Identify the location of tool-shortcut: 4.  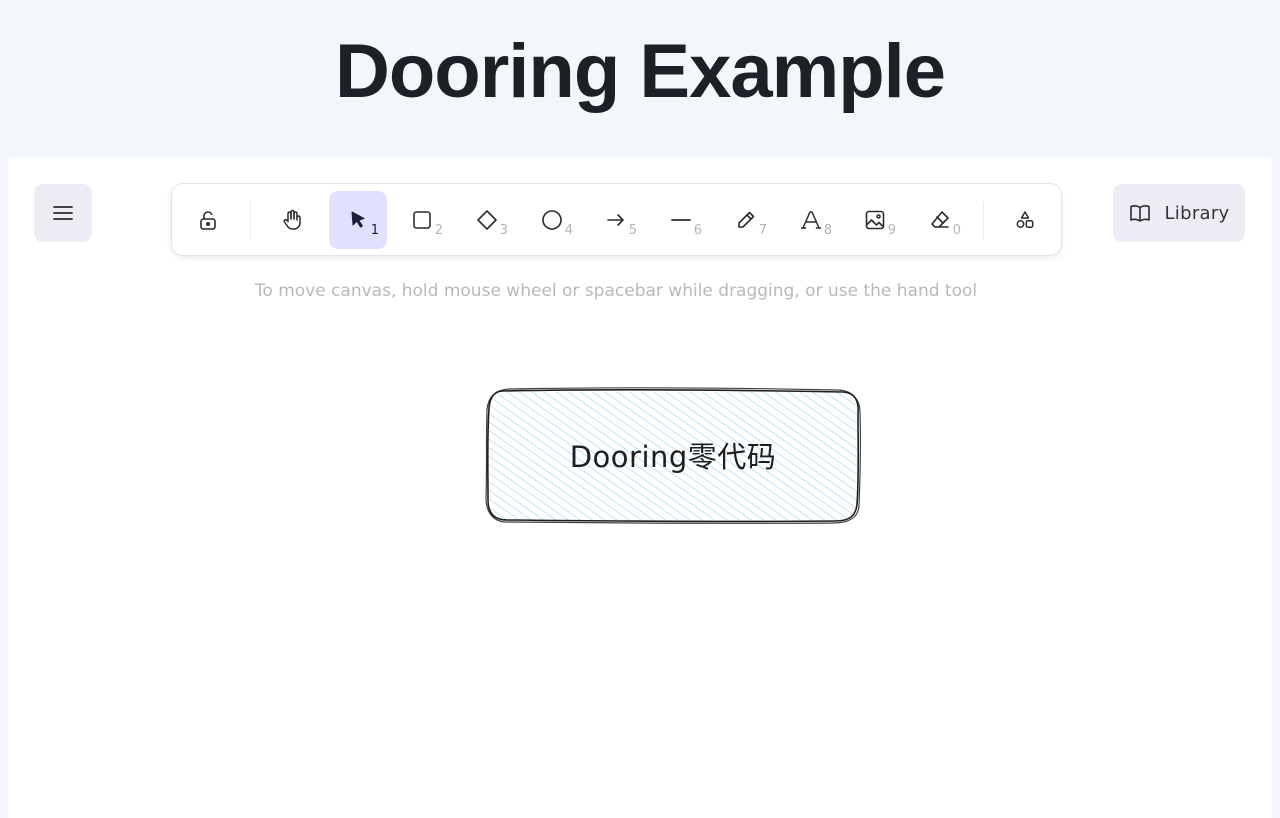
(568, 230).